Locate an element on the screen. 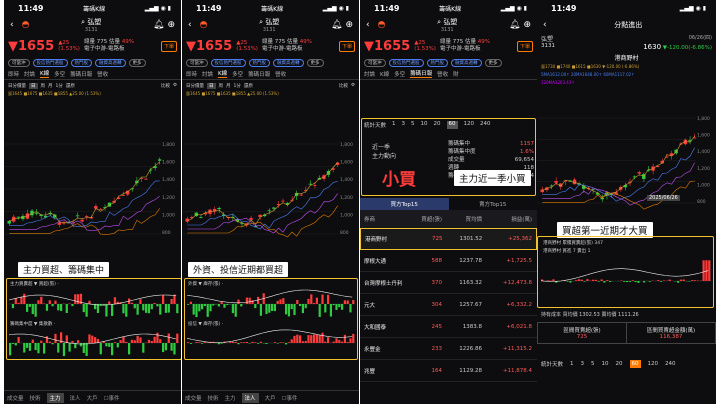 The height and width of the screenshot is (404, 720). table-row: 元大 304 1257.67 +6,332.2 is located at coordinates (448, 305).